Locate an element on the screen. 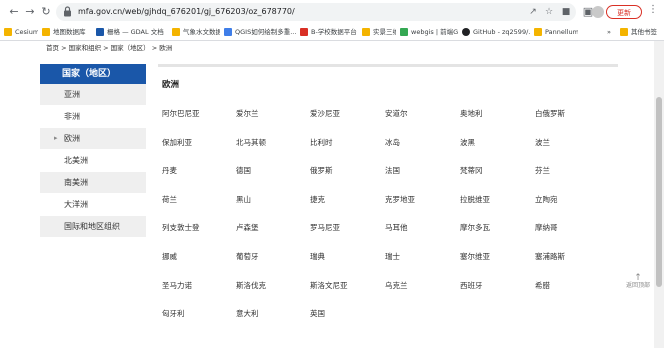  country-link: 爱尔兰 is located at coordinates (247, 114).